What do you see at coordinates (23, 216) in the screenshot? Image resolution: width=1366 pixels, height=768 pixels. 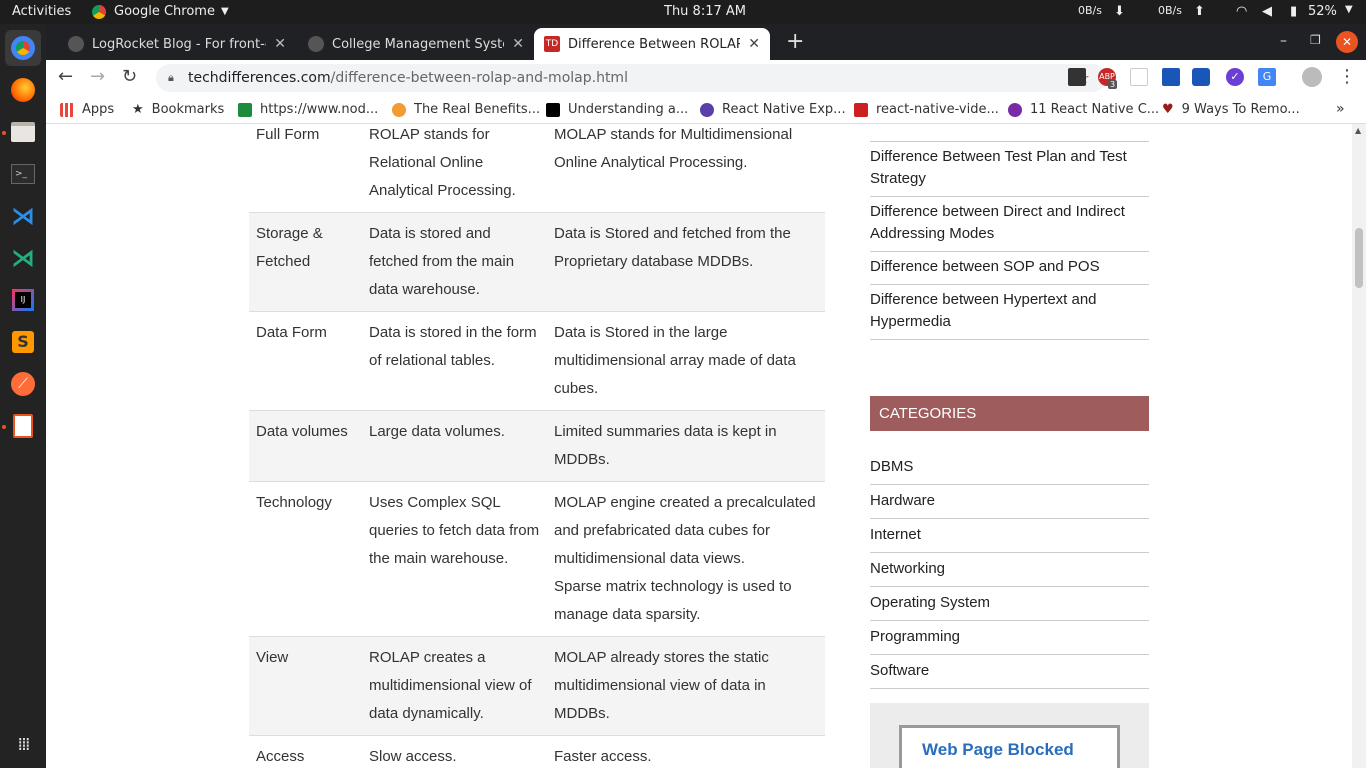 I see `dock-vscode-icon: ⋊` at bounding box center [23, 216].